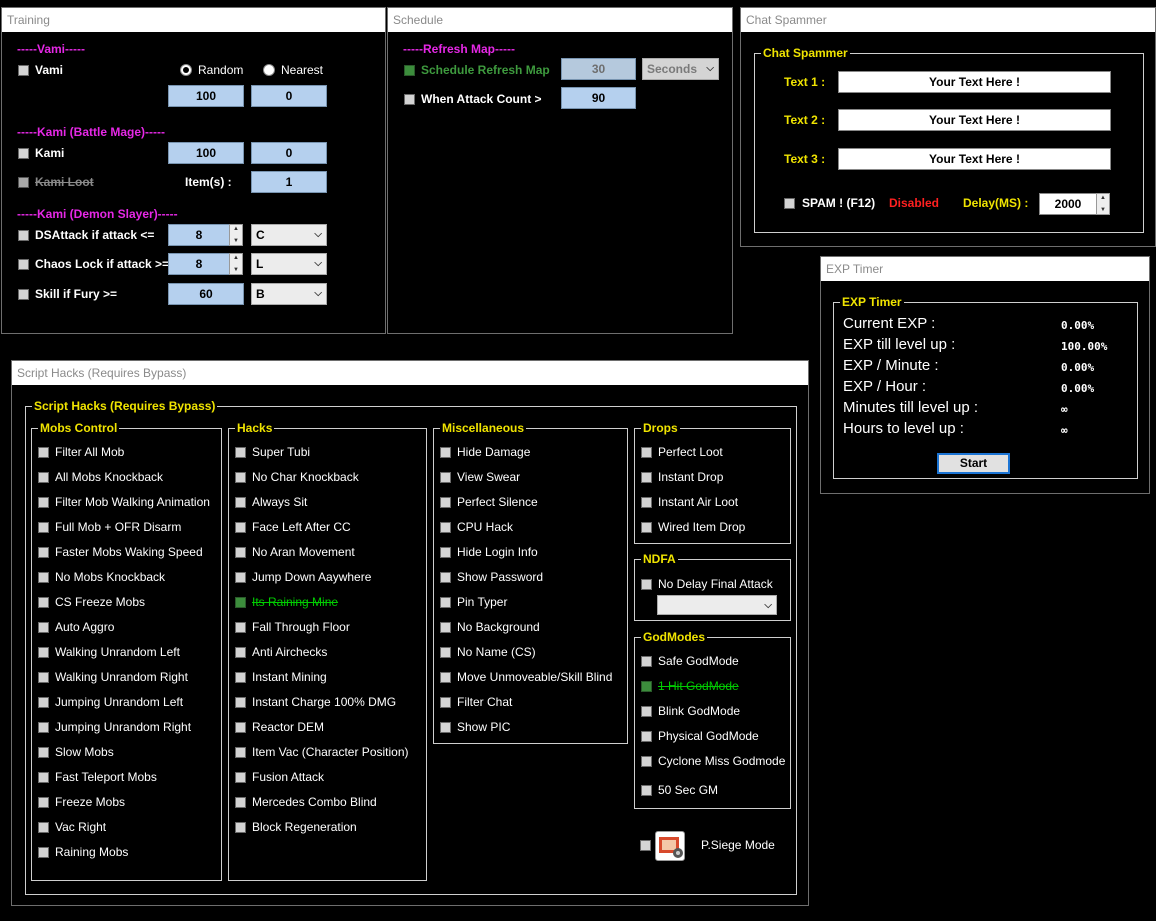 The width and height of the screenshot is (1156, 921). Describe the element at coordinates (289, 182) in the screenshot. I see `items-value: 1` at that location.